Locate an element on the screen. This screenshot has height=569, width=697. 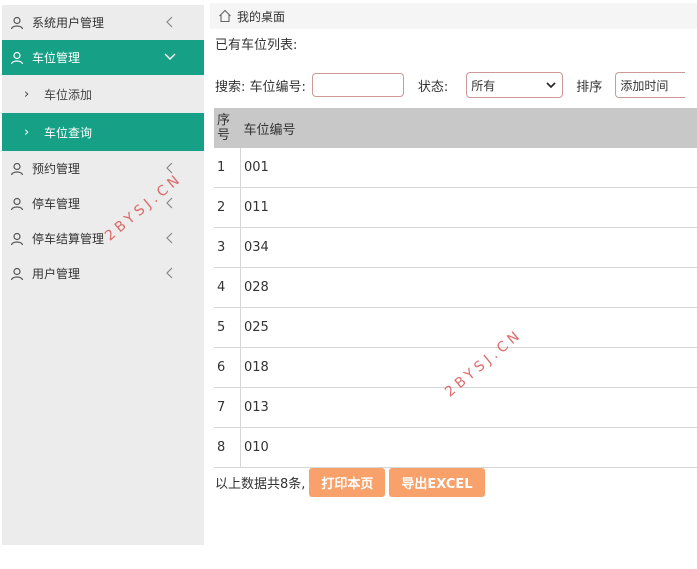
sidebar-item-settlement-mgmt: 停车结算管理 is located at coordinates (103, 238).